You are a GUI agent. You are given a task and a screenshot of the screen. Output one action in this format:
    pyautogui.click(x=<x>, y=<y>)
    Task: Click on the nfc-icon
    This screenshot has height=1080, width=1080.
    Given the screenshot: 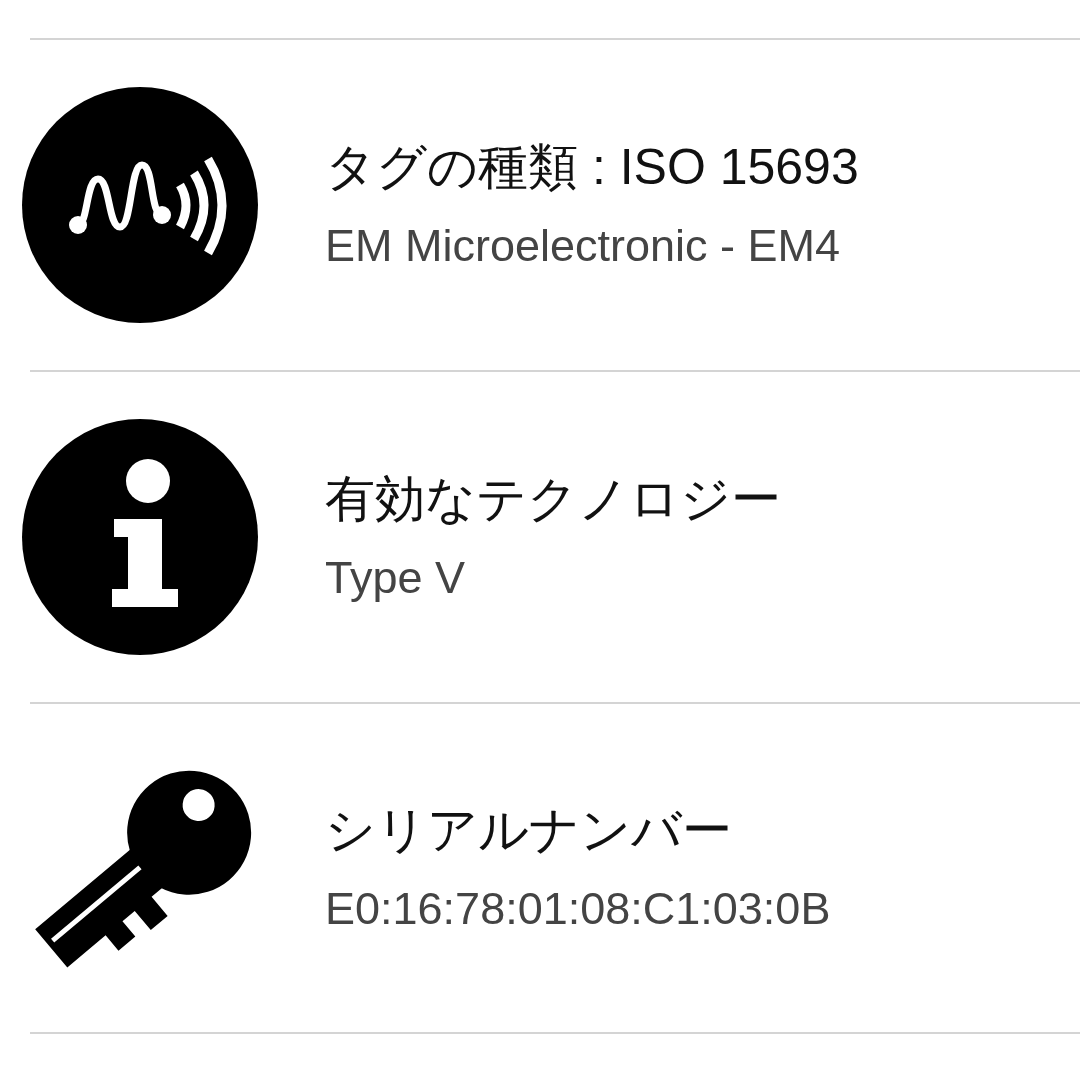 What is the action you would take?
    pyautogui.click(x=140, y=205)
    